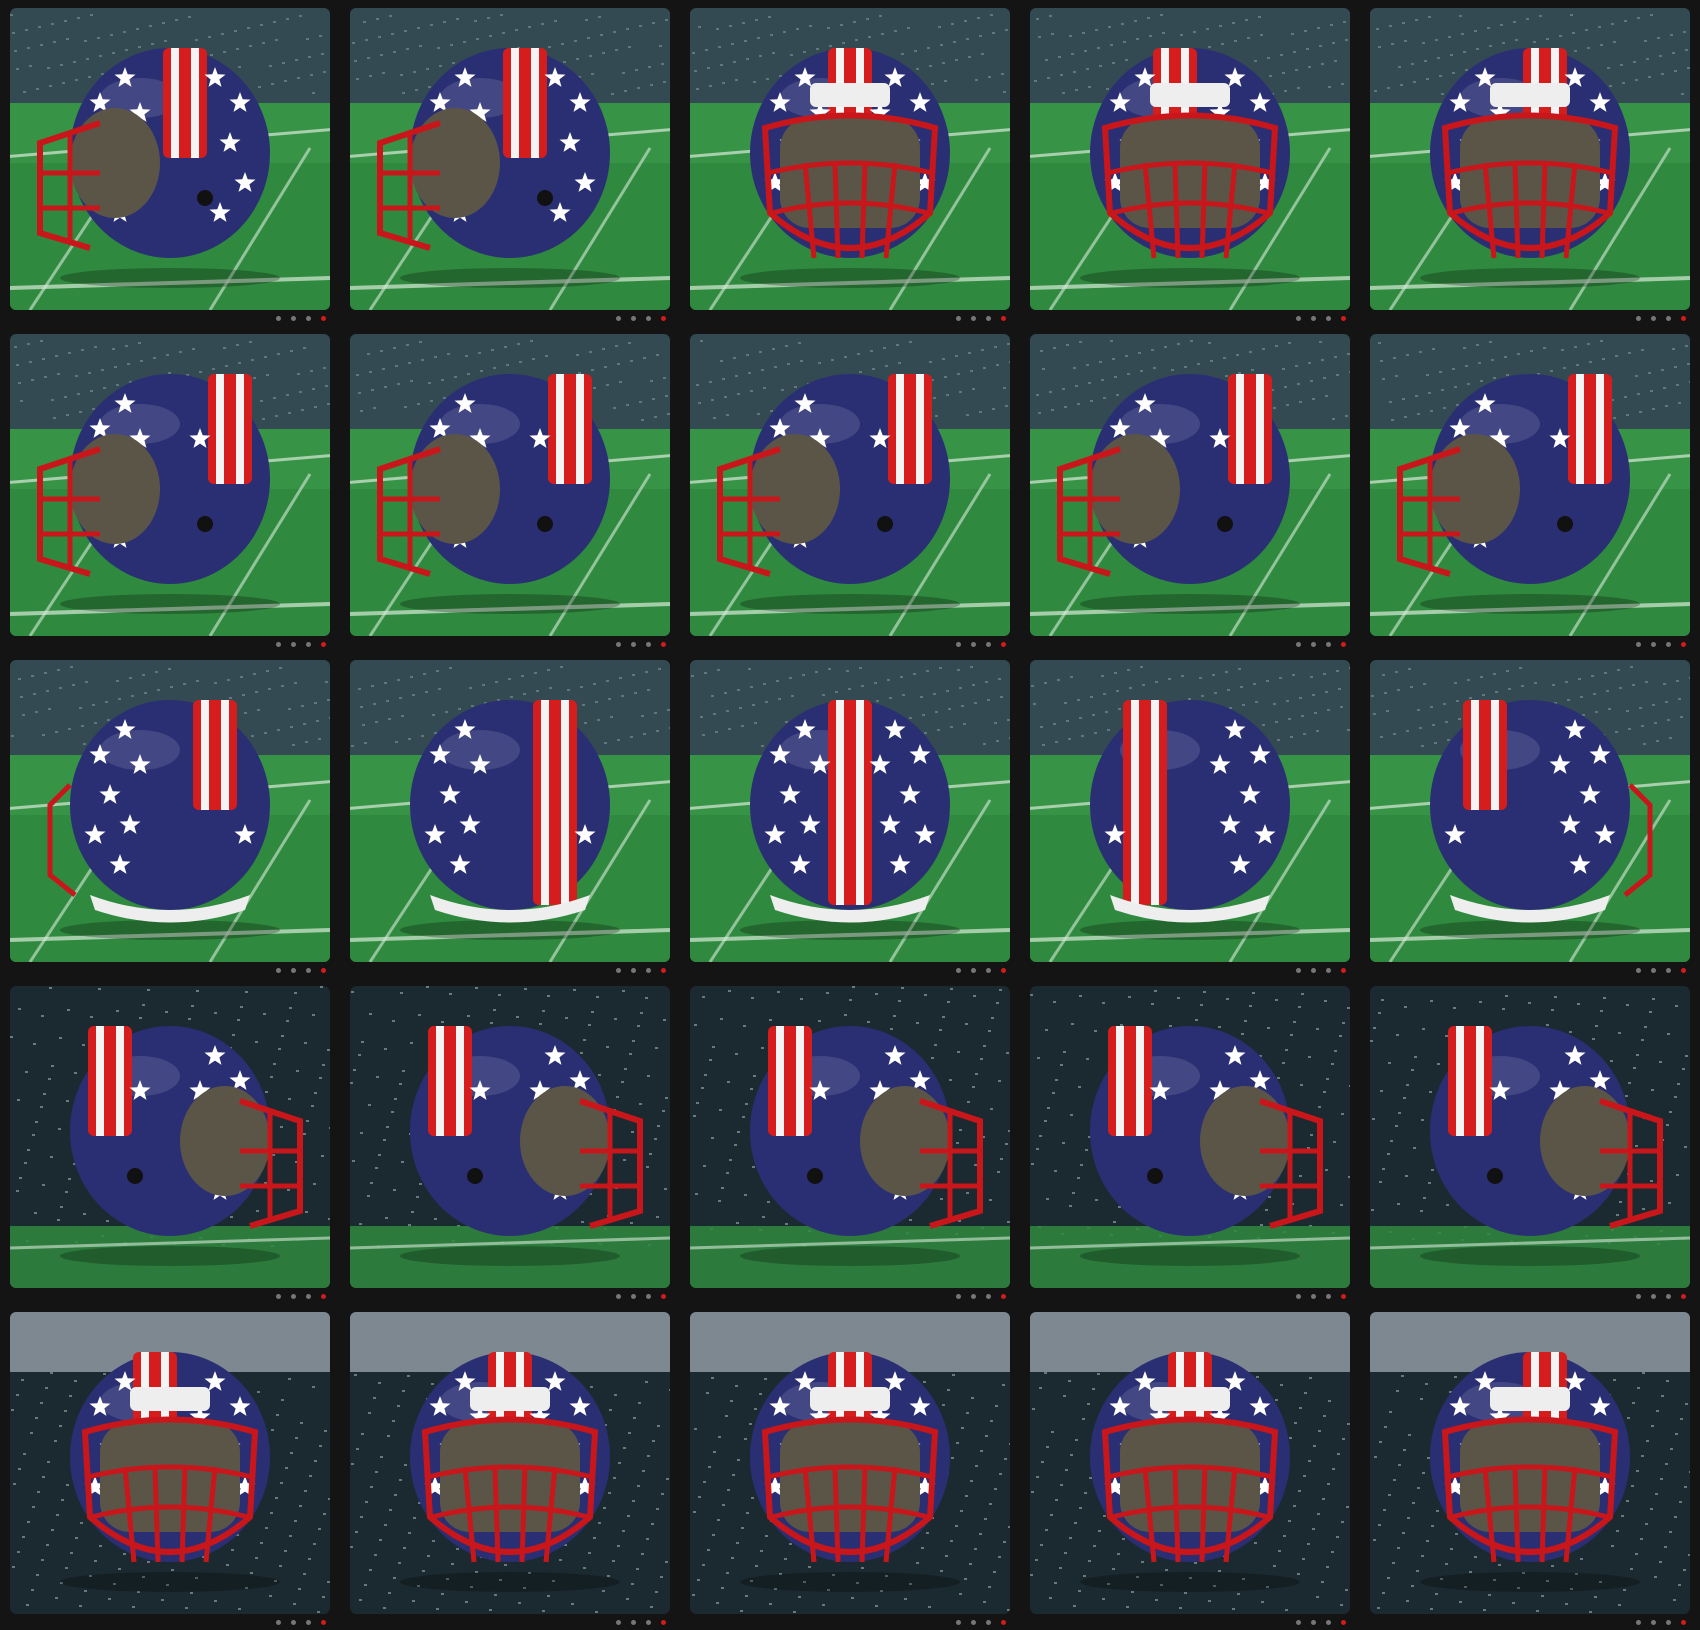 The height and width of the screenshot is (1630, 1700). What do you see at coordinates (1530, 1467) in the screenshot?
I see `helmet-render-front-left-low` at bounding box center [1530, 1467].